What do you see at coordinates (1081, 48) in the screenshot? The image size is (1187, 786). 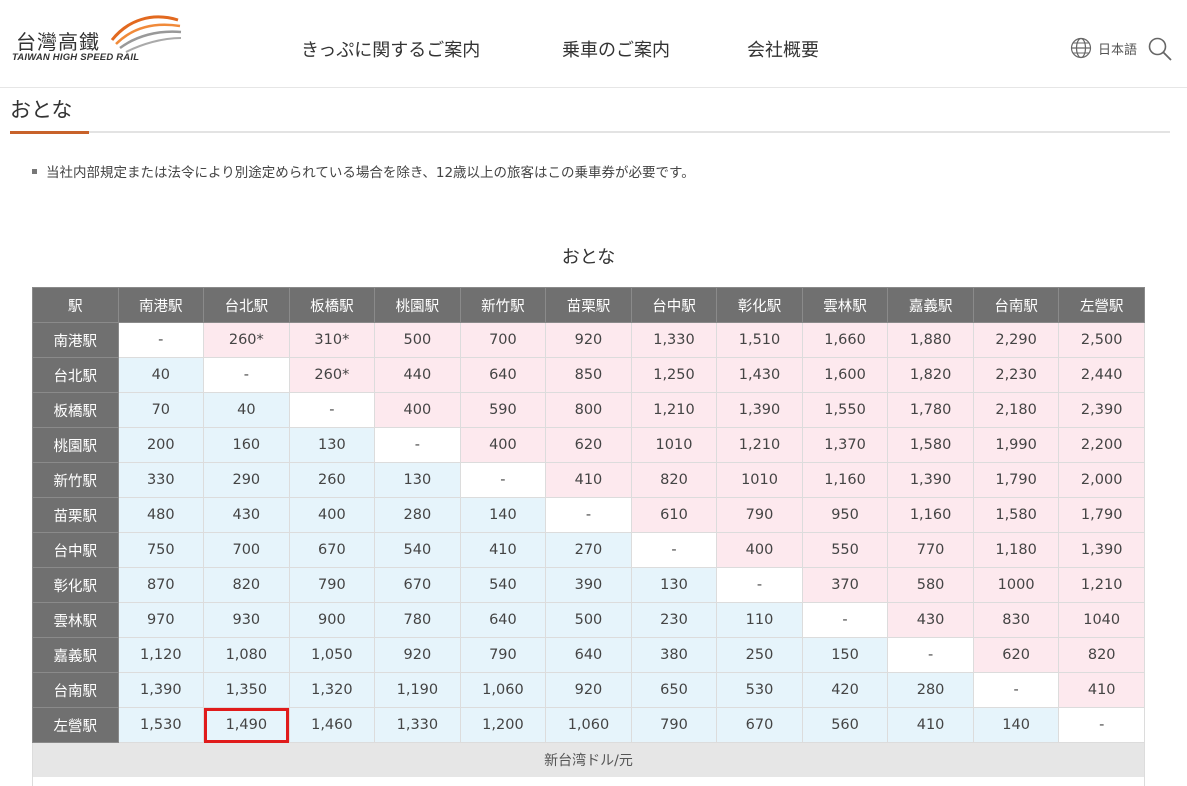 I see `globe-icon` at bounding box center [1081, 48].